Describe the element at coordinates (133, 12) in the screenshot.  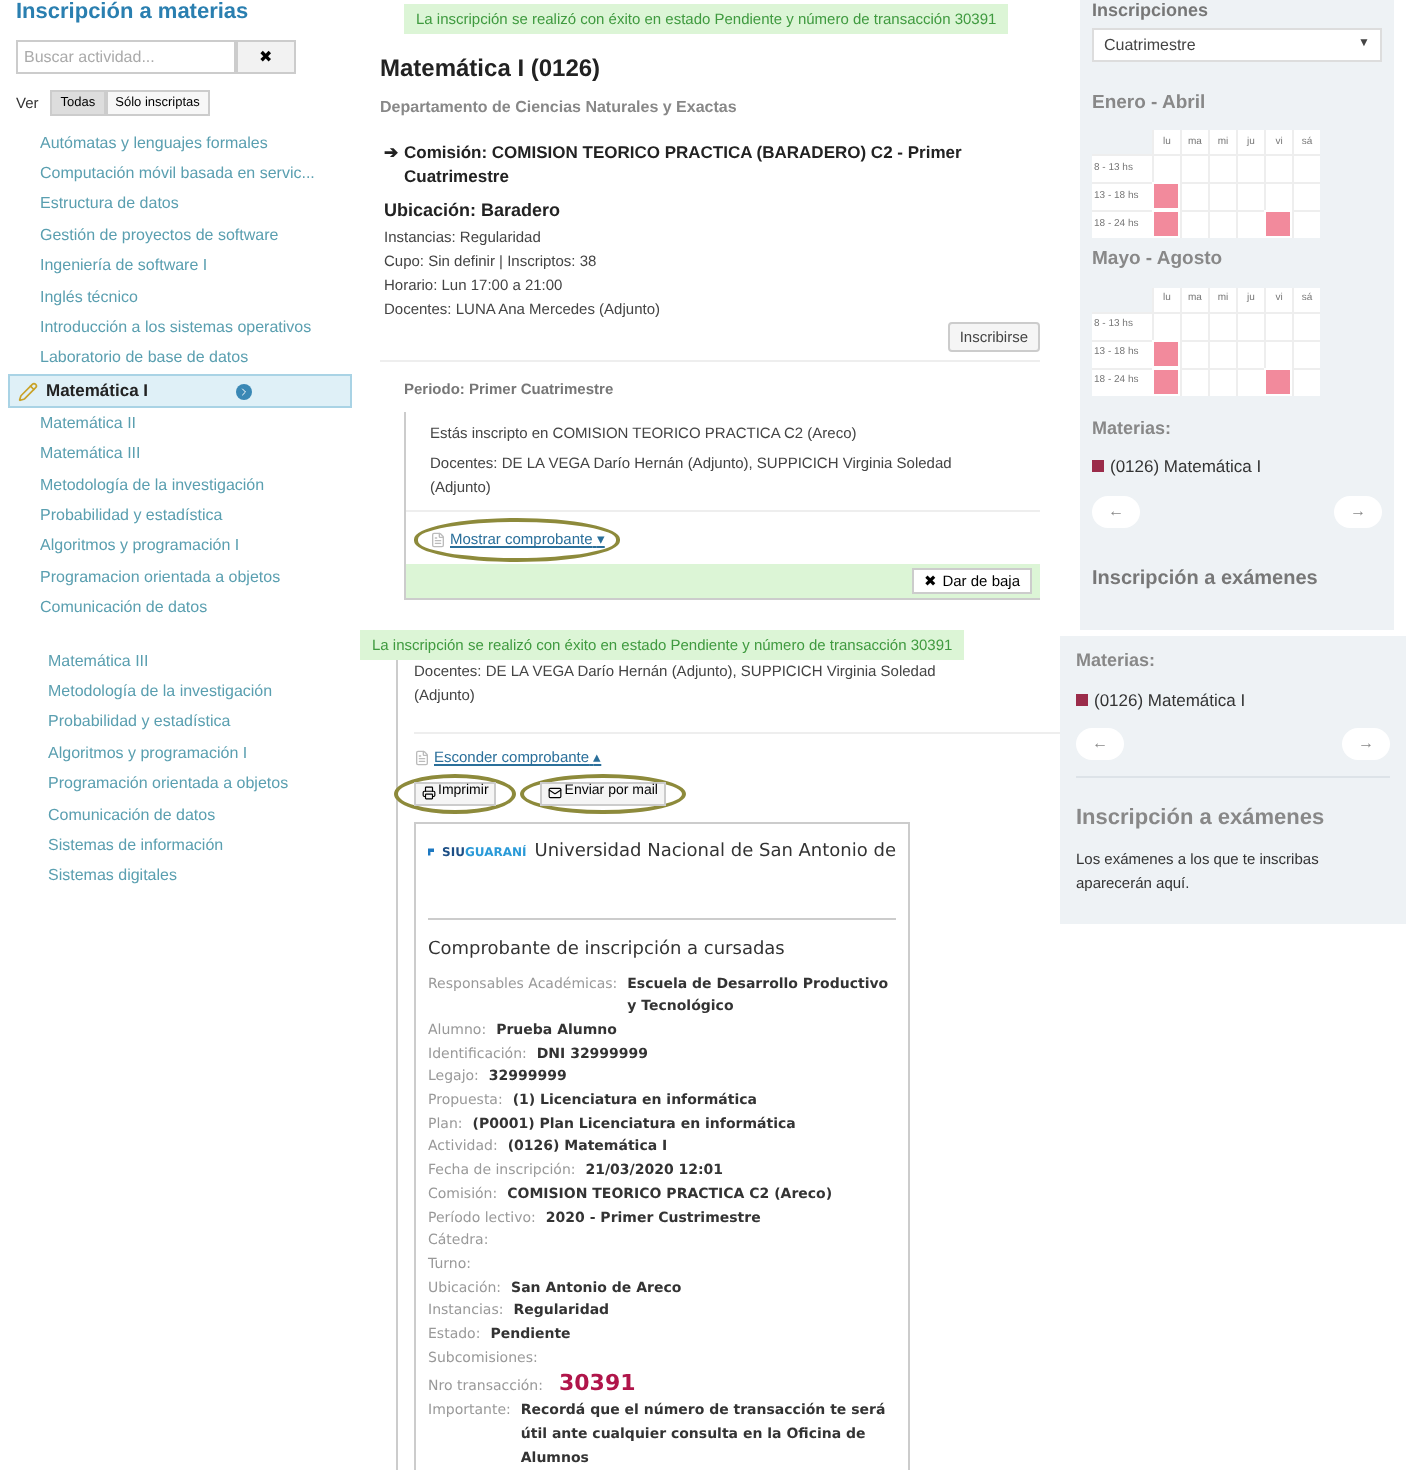
I see `page-title: Inscripción a materias` at that location.